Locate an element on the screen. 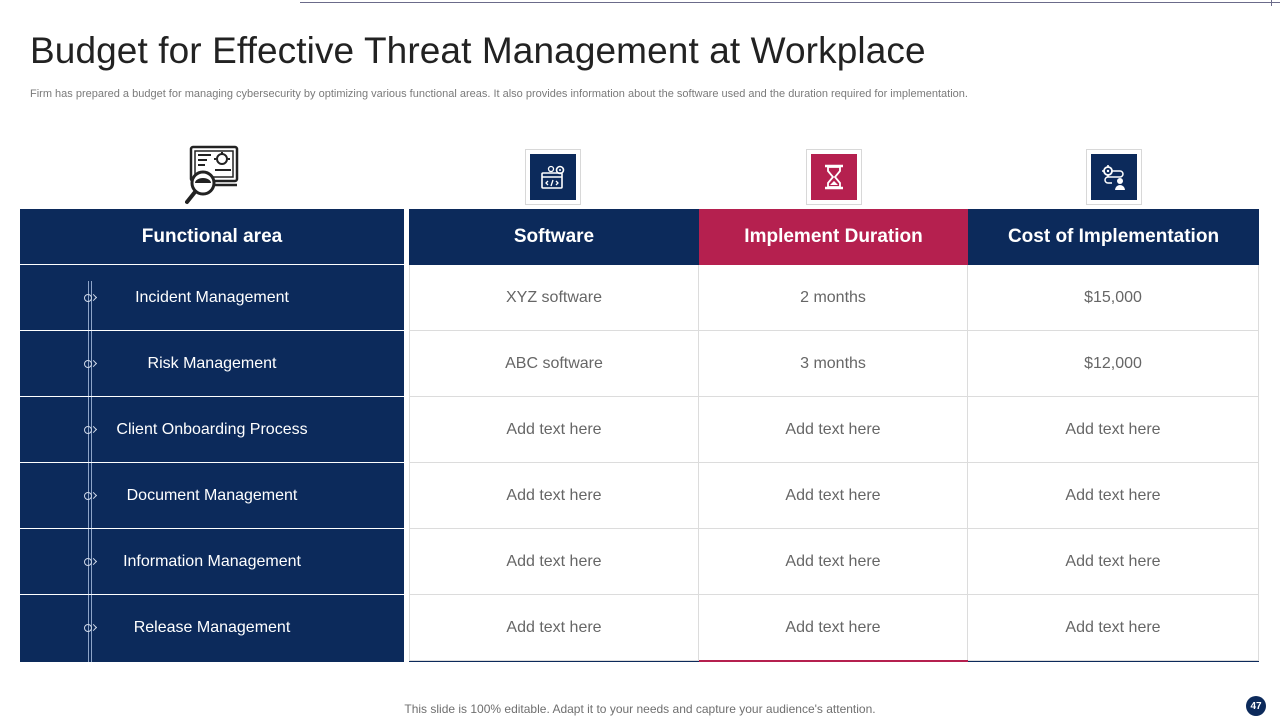 The image size is (1280, 720). duration-header: Implement Duration is located at coordinates (833, 237).